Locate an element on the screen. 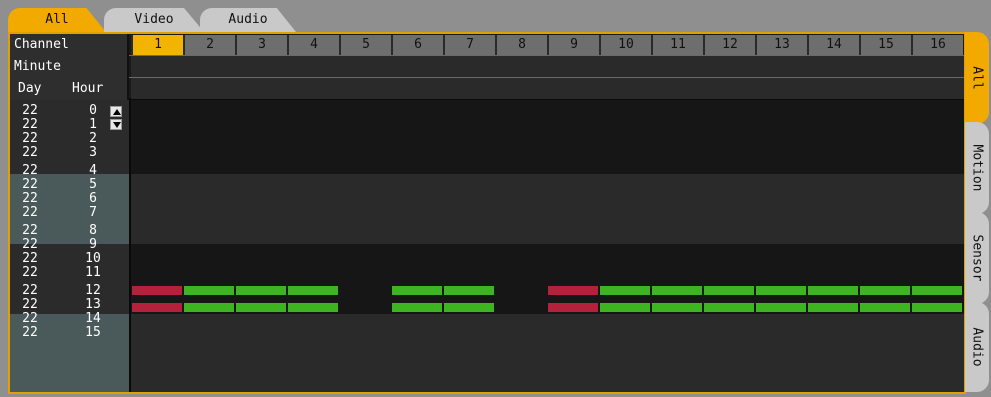  channel-header-8: 8 is located at coordinates (521, 45).